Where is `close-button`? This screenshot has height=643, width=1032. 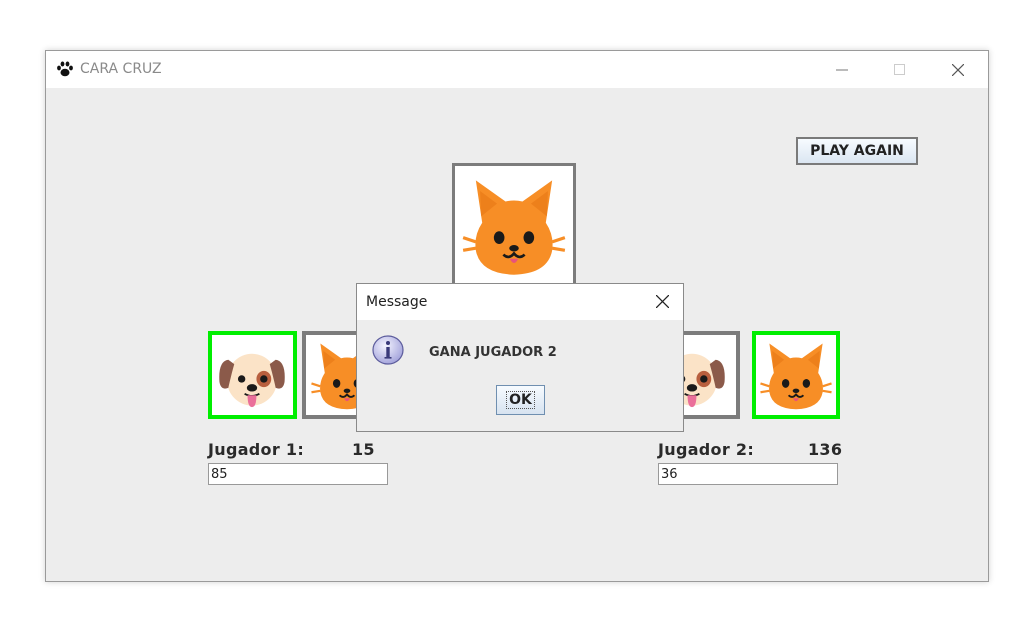 close-button is located at coordinates (958, 69).